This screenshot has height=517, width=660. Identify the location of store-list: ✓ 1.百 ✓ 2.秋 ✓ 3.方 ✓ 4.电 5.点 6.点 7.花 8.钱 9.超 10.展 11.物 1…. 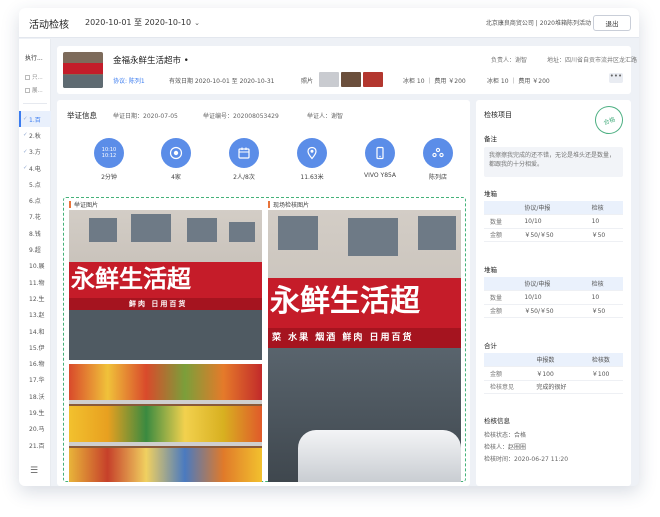
(35, 282).